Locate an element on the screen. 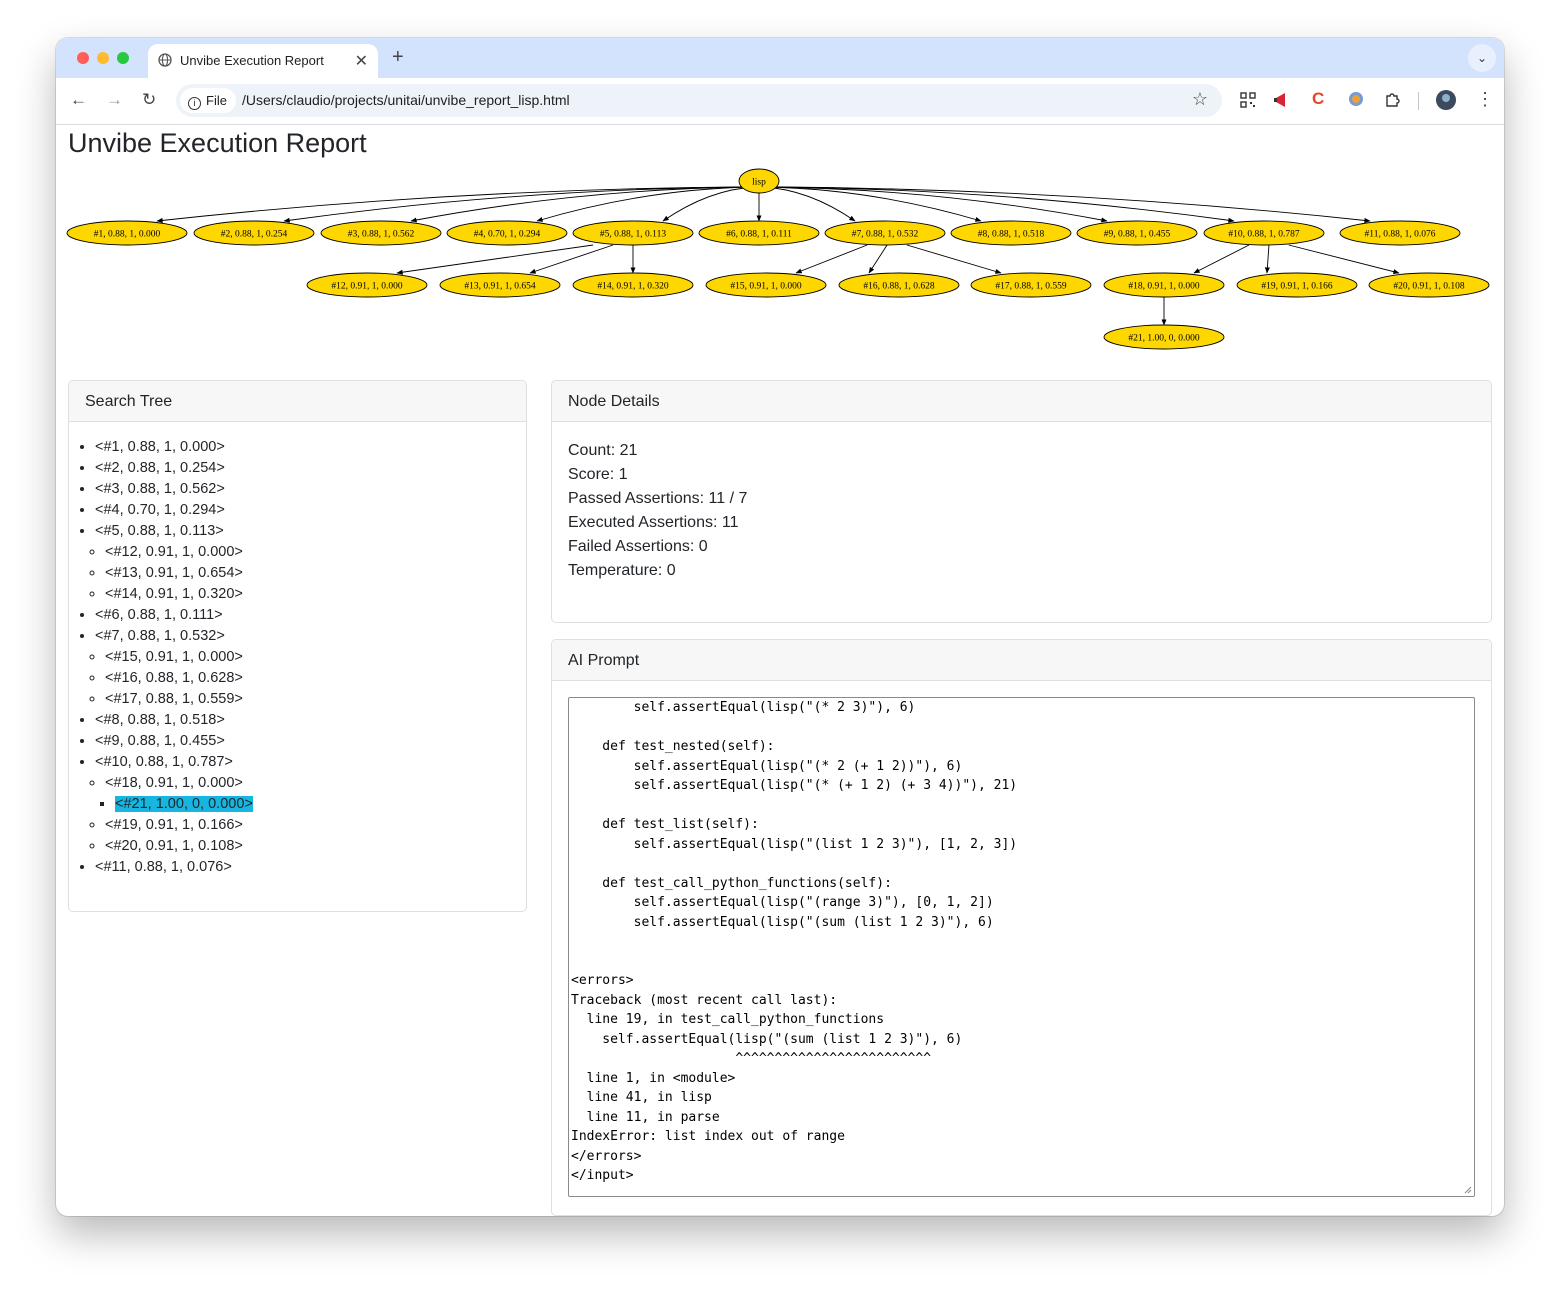 This screenshot has width=1560, height=1291. tree-item-label: <#5, 0.88, 1, 0.113> is located at coordinates (159, 531).